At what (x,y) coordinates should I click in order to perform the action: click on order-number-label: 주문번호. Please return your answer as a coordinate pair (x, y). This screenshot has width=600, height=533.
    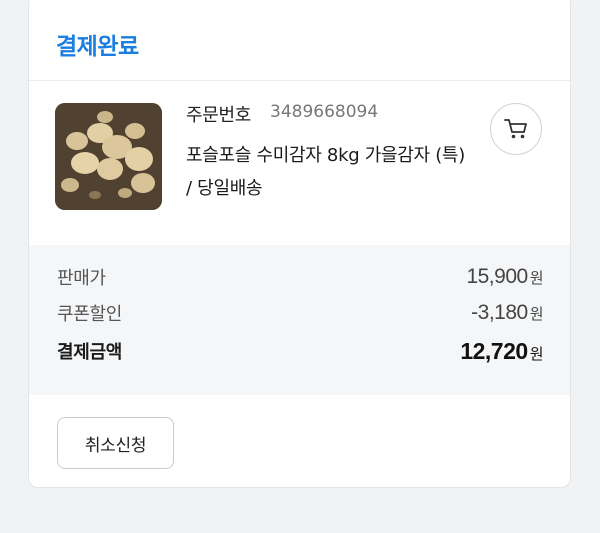
    Looking at the image, I should click on (219, 115).